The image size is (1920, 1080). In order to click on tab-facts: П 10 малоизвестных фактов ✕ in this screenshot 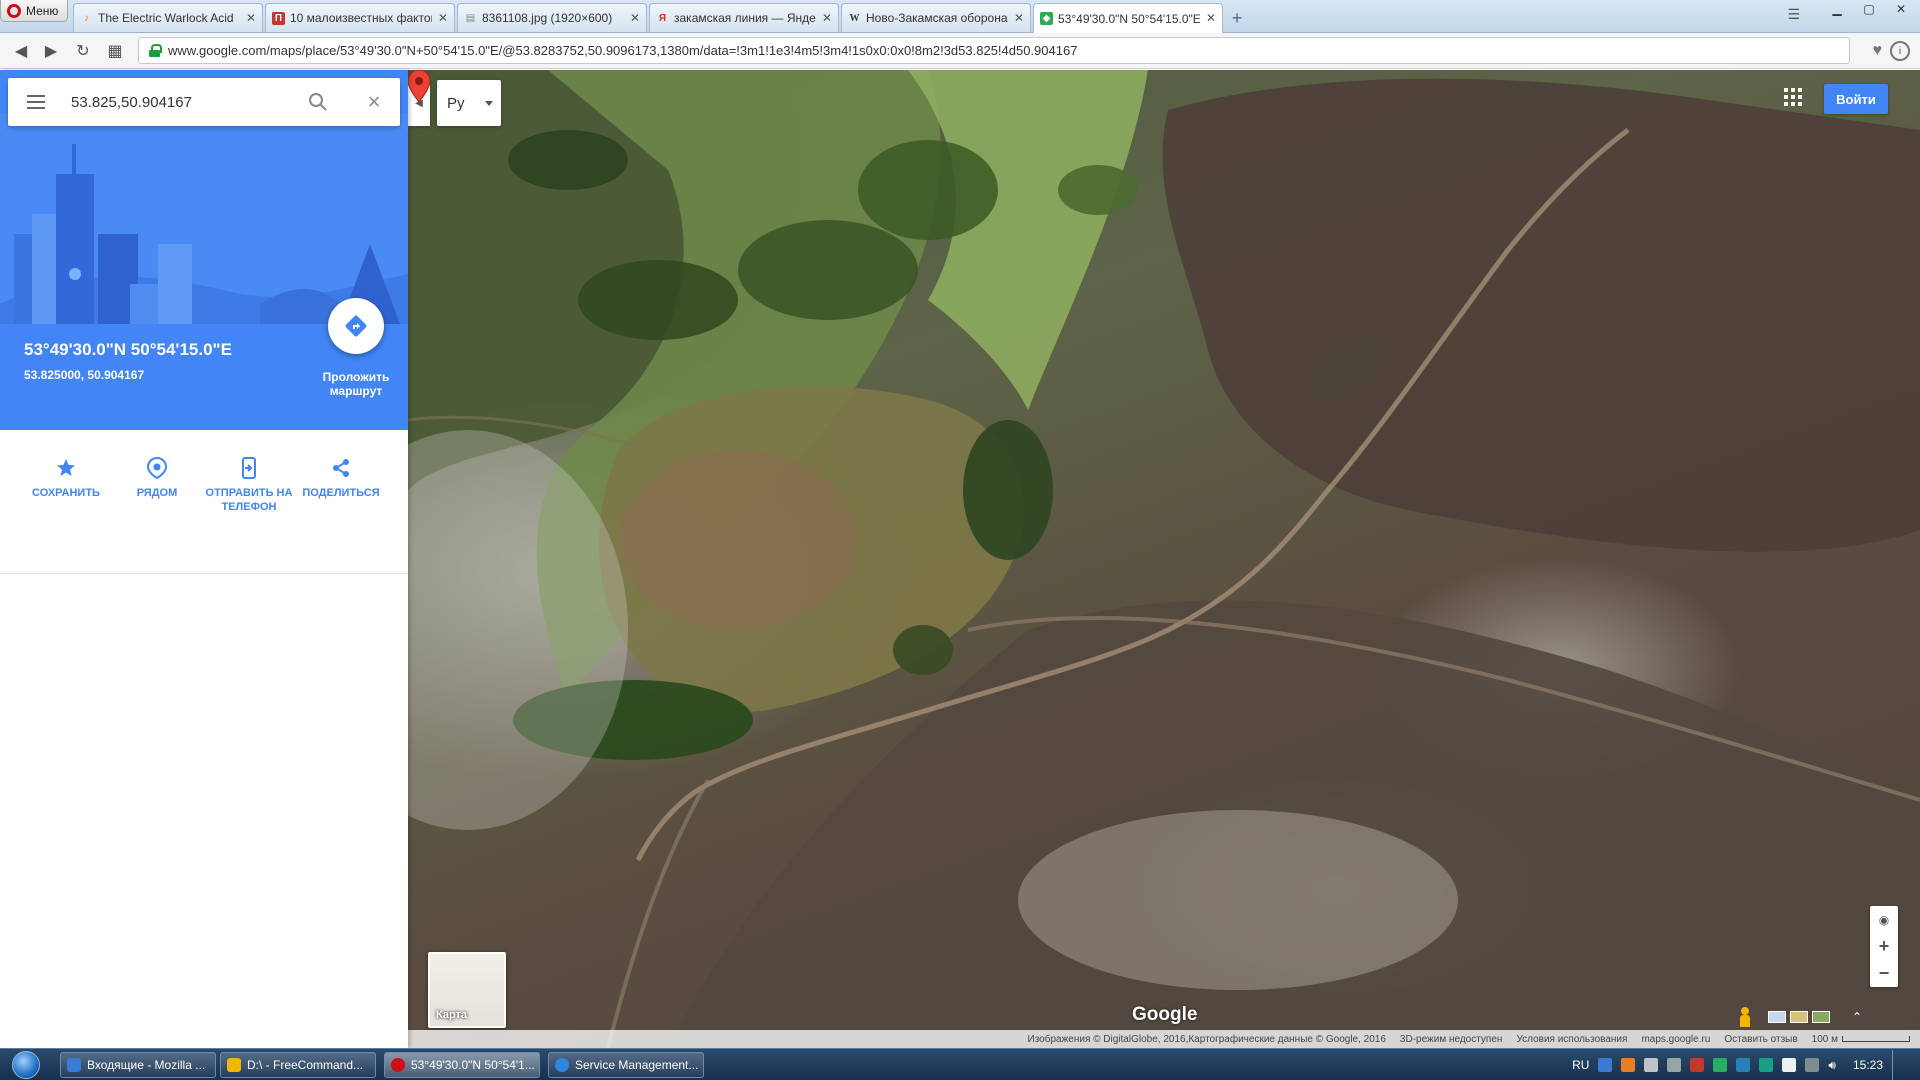, I will do `click(360, 17)`.